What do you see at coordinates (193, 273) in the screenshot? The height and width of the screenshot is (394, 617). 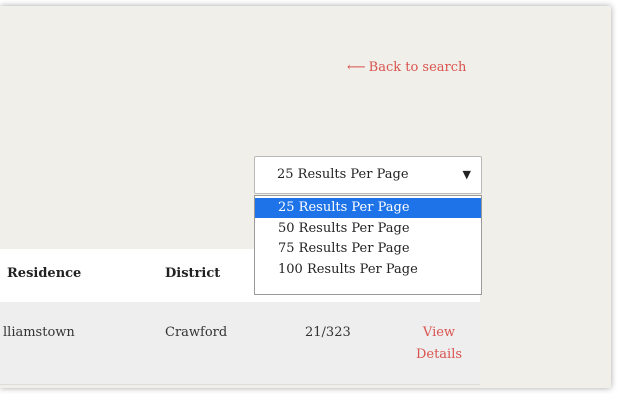 I see `column-header-district: District` at bounding box center [193, 273].